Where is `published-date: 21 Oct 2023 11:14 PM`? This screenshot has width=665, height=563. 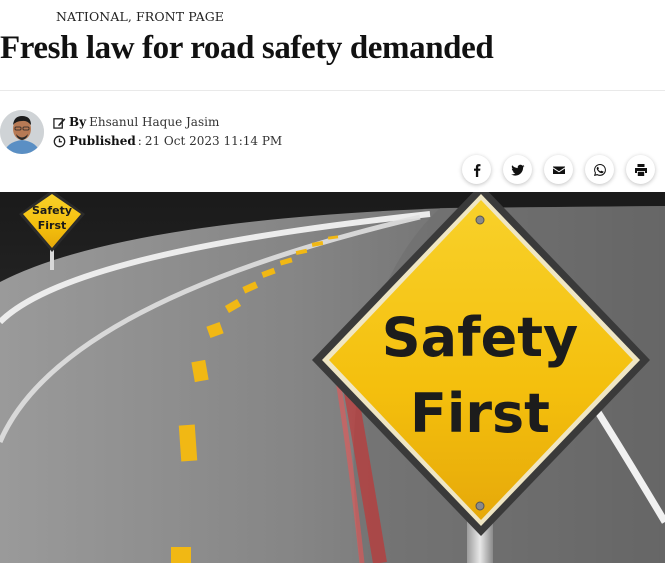 published-date: 21 Oct 2023 11:14 PM is located at coordinates (213, 141).